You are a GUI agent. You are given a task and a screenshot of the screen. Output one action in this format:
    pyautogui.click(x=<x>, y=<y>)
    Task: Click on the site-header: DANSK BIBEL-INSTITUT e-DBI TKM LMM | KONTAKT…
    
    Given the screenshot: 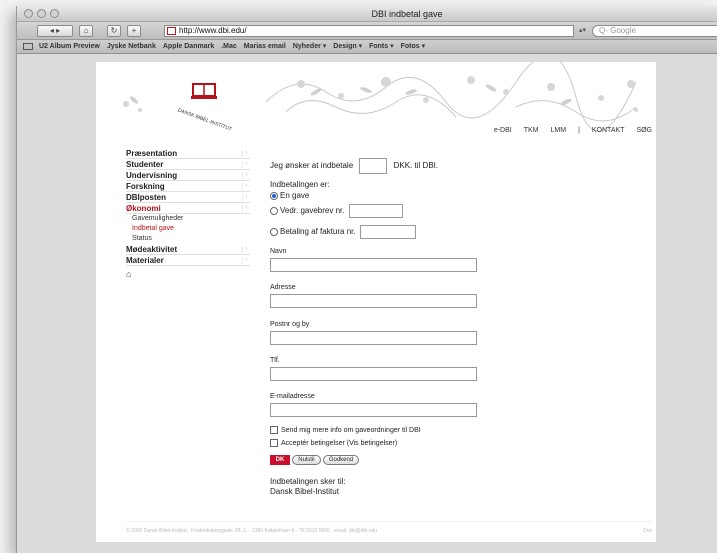 What is the action you would take?
    pyautogui.click(x=376, y=102)
    